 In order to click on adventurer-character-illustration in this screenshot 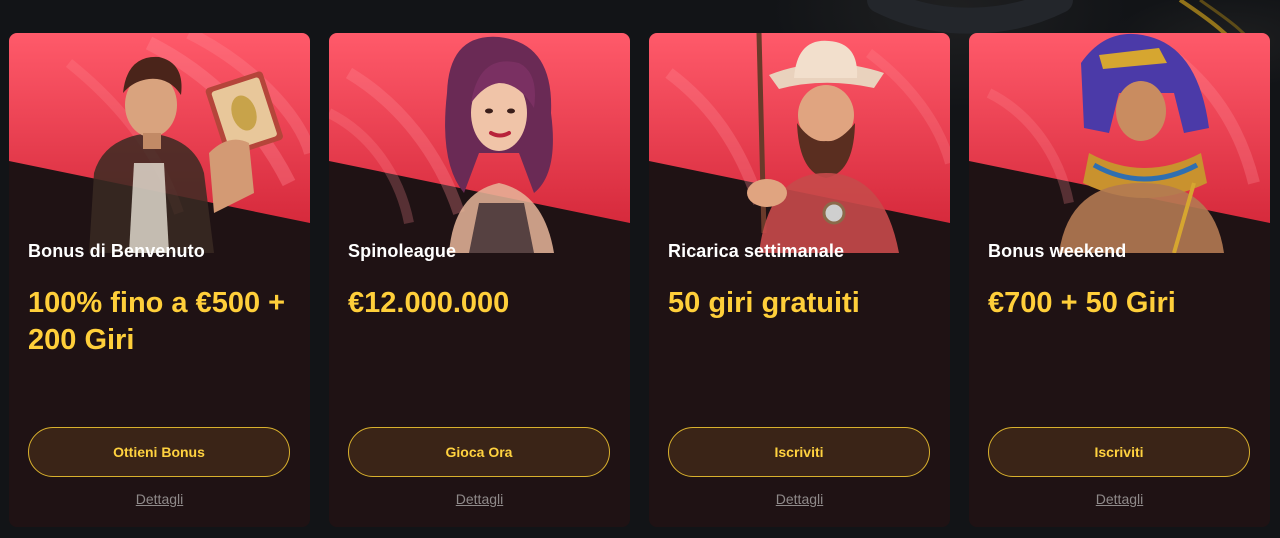, I will do `click(186, 154)`.